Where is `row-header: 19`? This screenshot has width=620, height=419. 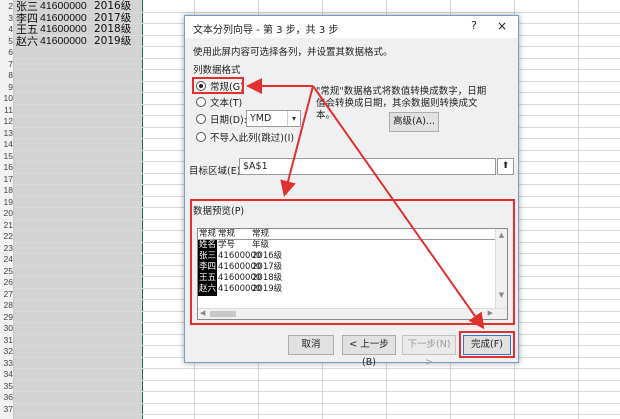
row-header: 19 is located at coordinates (7, 202).